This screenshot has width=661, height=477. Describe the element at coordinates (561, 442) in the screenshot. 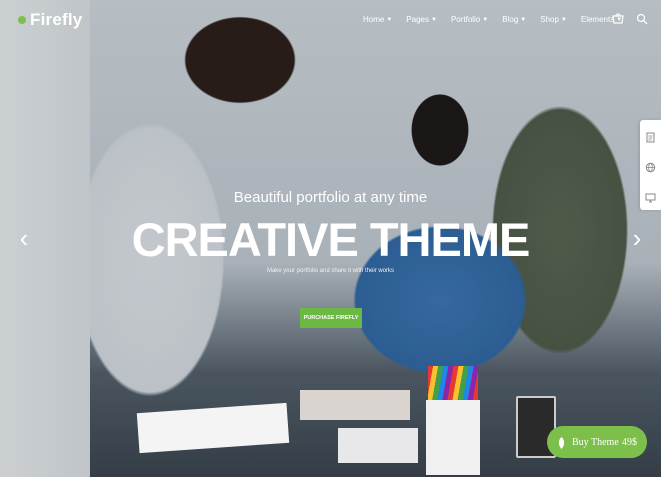

I see `leaf-icon` at that location.